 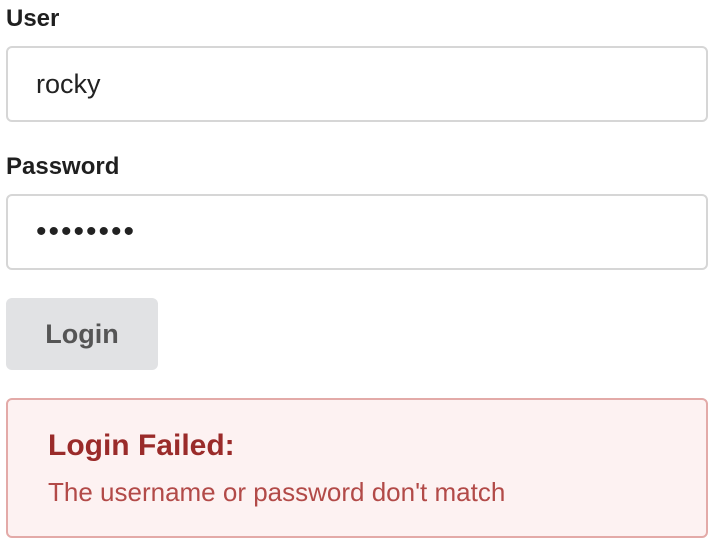 What do you see at coordinates (63, 166) in the screenshot?
I see `password-label: Password` at bounding box center [63, 166].